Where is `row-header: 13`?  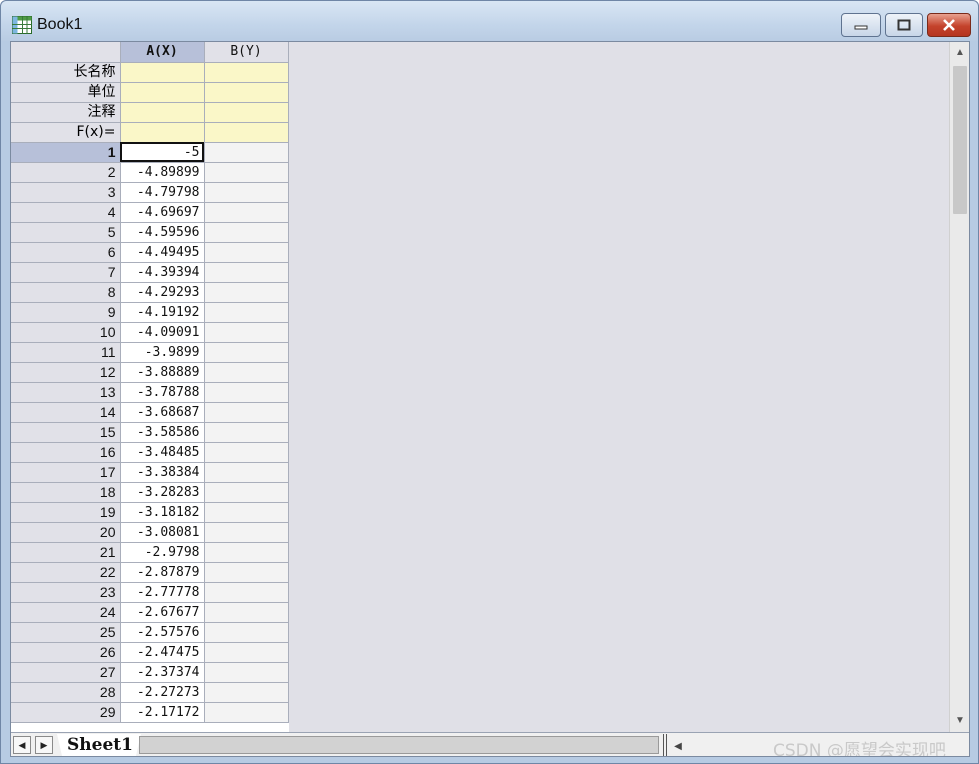 row-header: 13 is located at coordinates (66, 392).